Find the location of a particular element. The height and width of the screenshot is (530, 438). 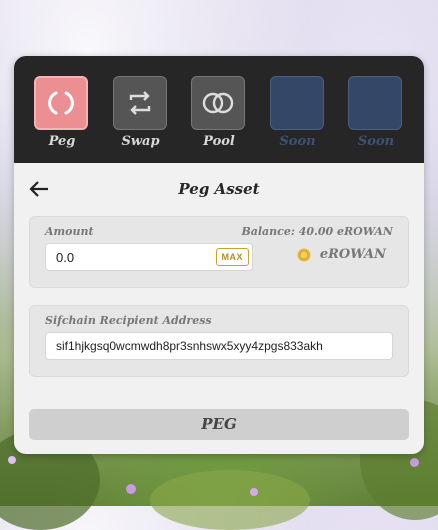

coin-icon is located at coordinates (304, 254).